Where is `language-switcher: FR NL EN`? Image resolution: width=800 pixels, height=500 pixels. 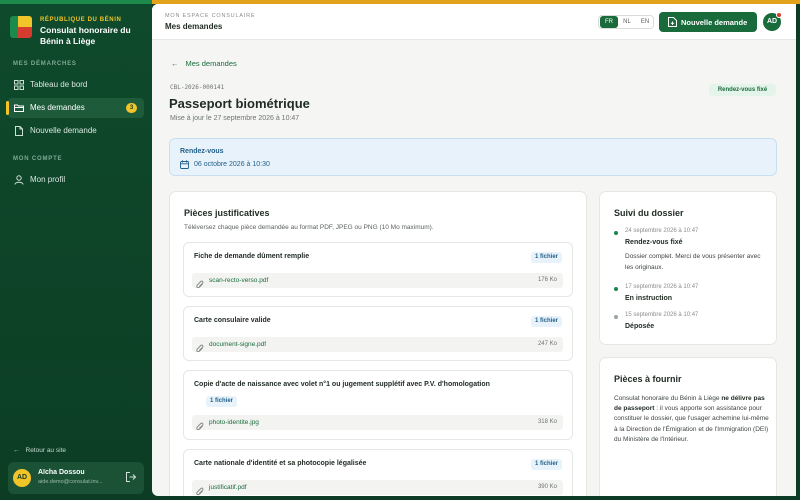 language-switcher: FR NL EN is located at coordinates (626, 22).